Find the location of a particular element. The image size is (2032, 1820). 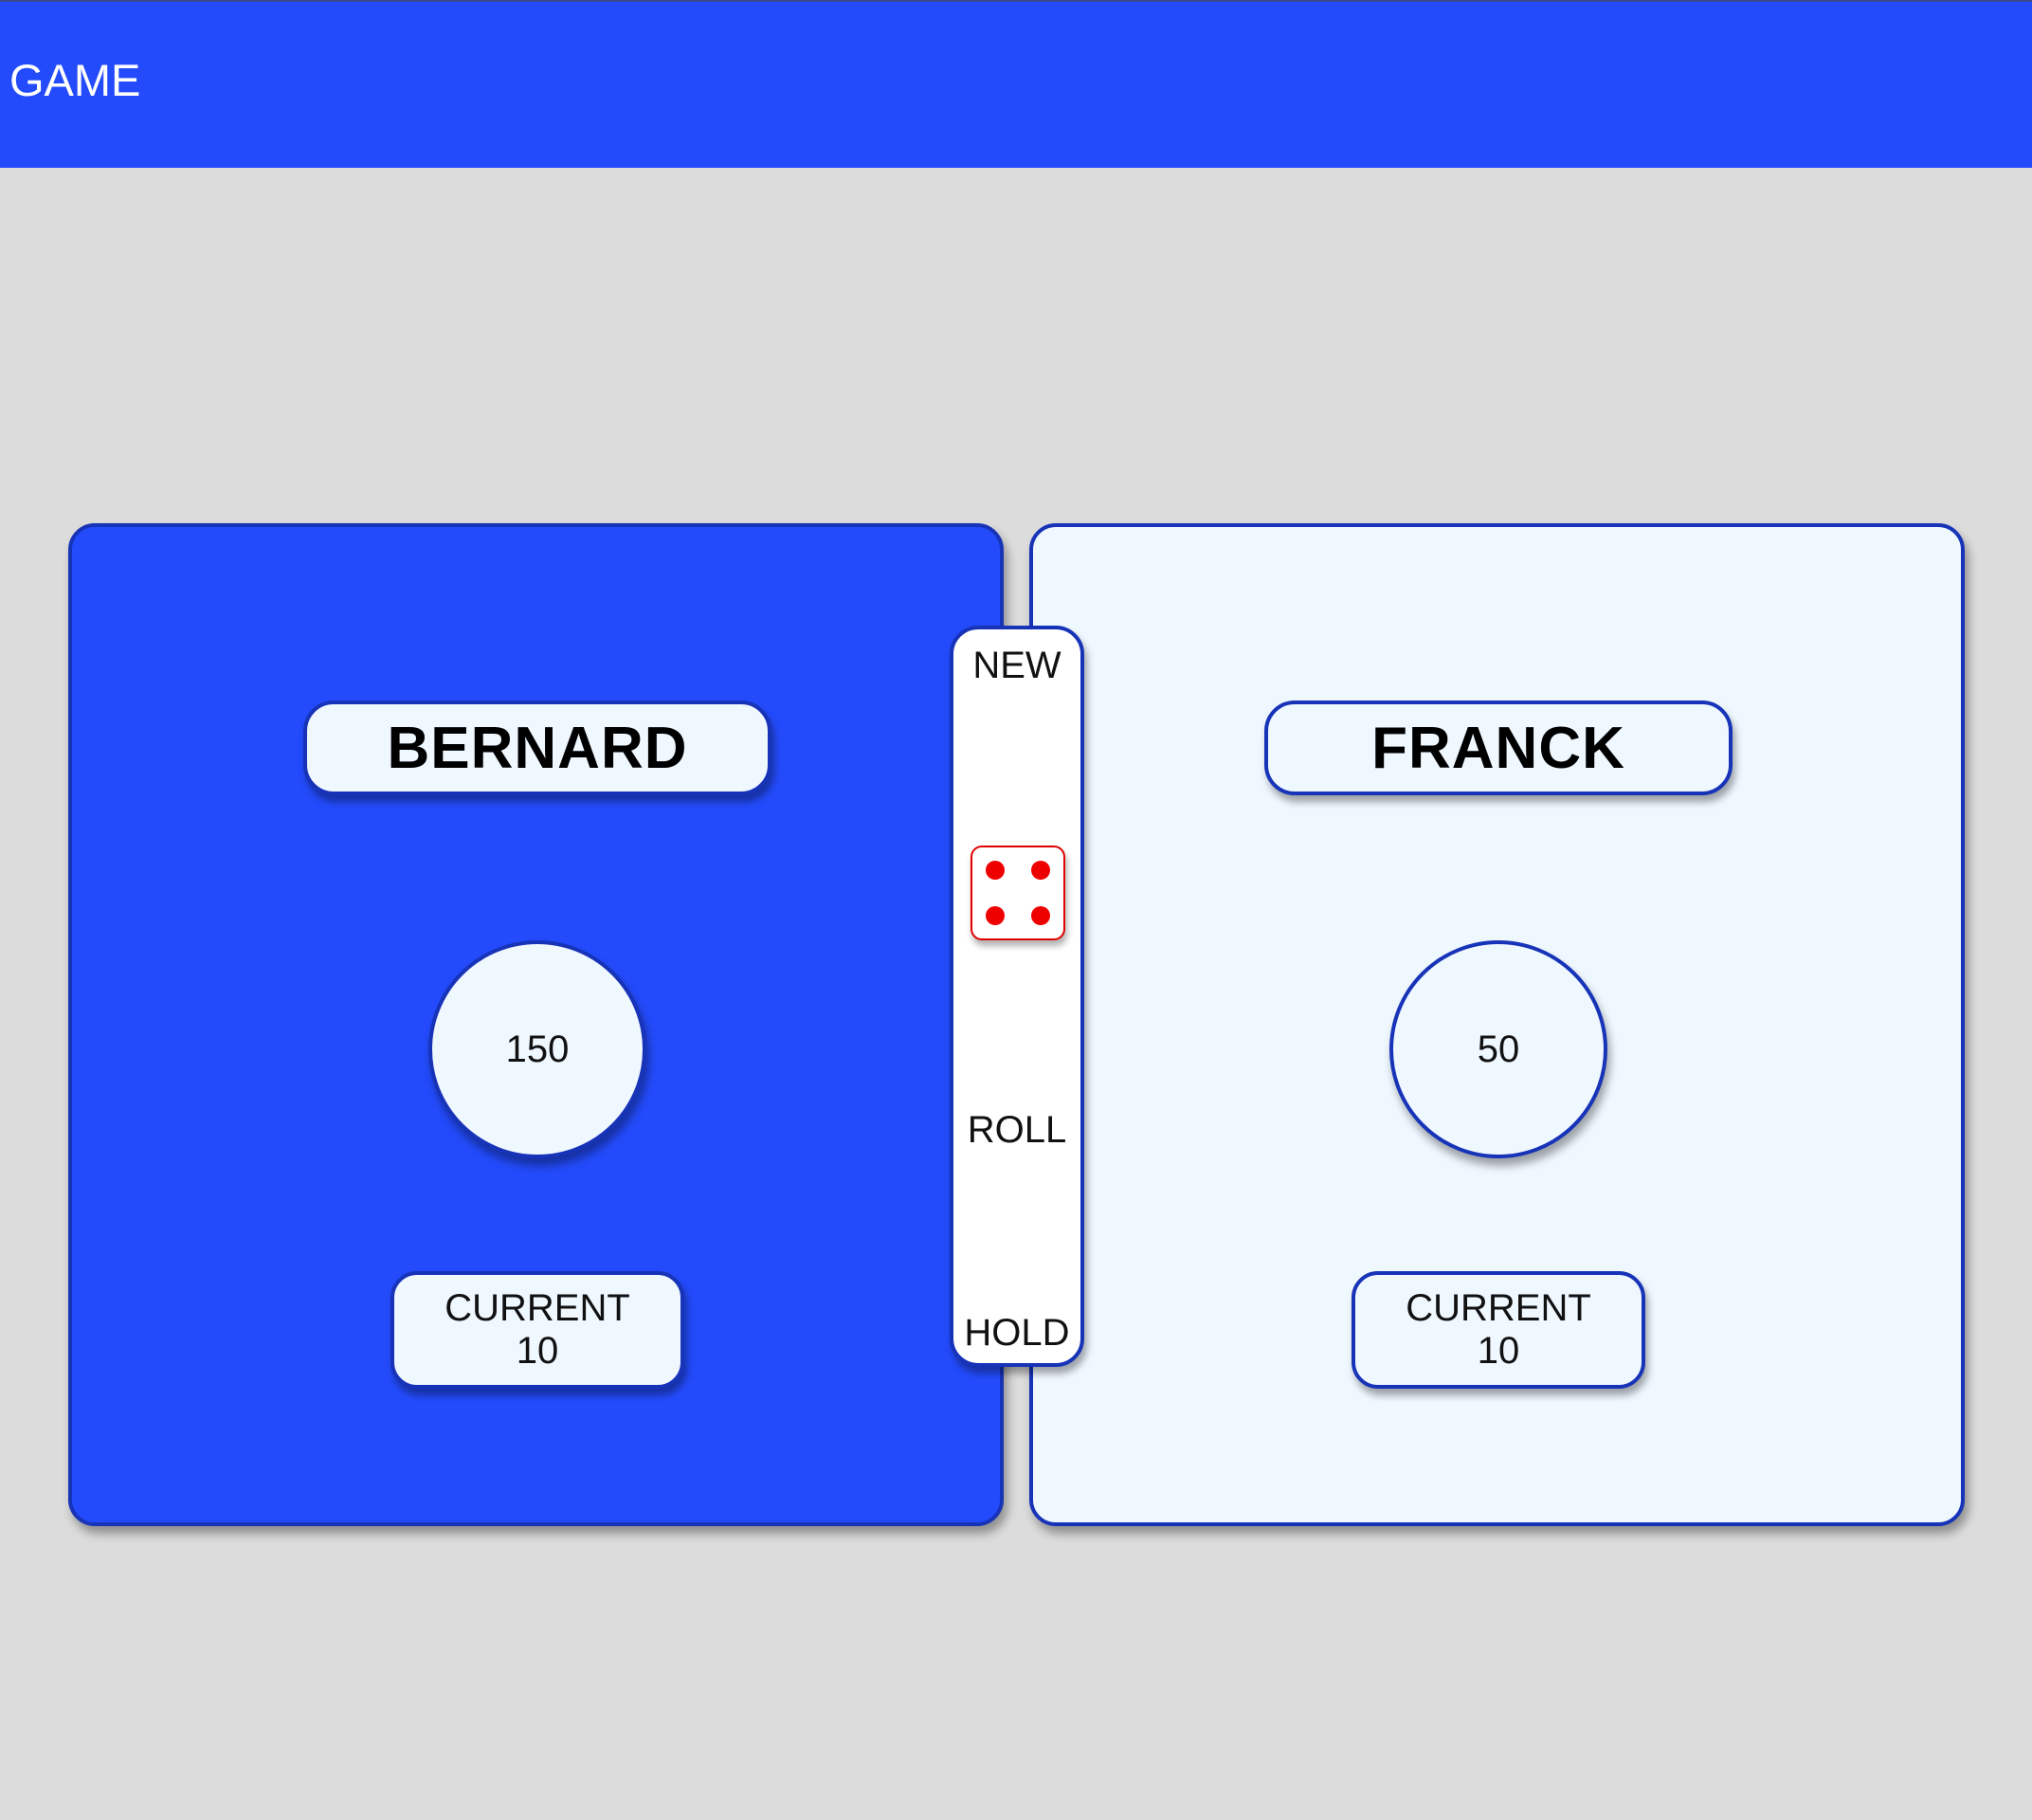

hold-button: HOLD is located at coordinates (1016, 1333).